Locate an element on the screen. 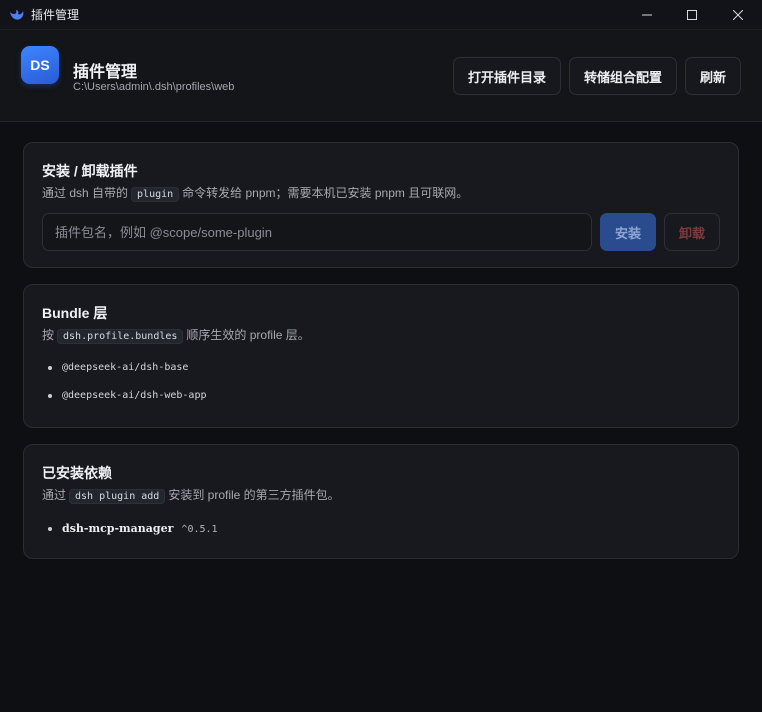 The height and width of the screenshot is (712, 762). inline-code: dsh plugin add is located at coordinates (117, 496).